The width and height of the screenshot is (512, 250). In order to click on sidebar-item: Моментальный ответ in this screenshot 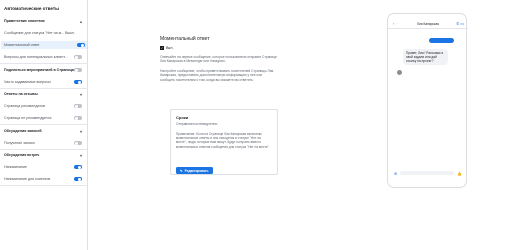, I will do `click(44, 45)`.